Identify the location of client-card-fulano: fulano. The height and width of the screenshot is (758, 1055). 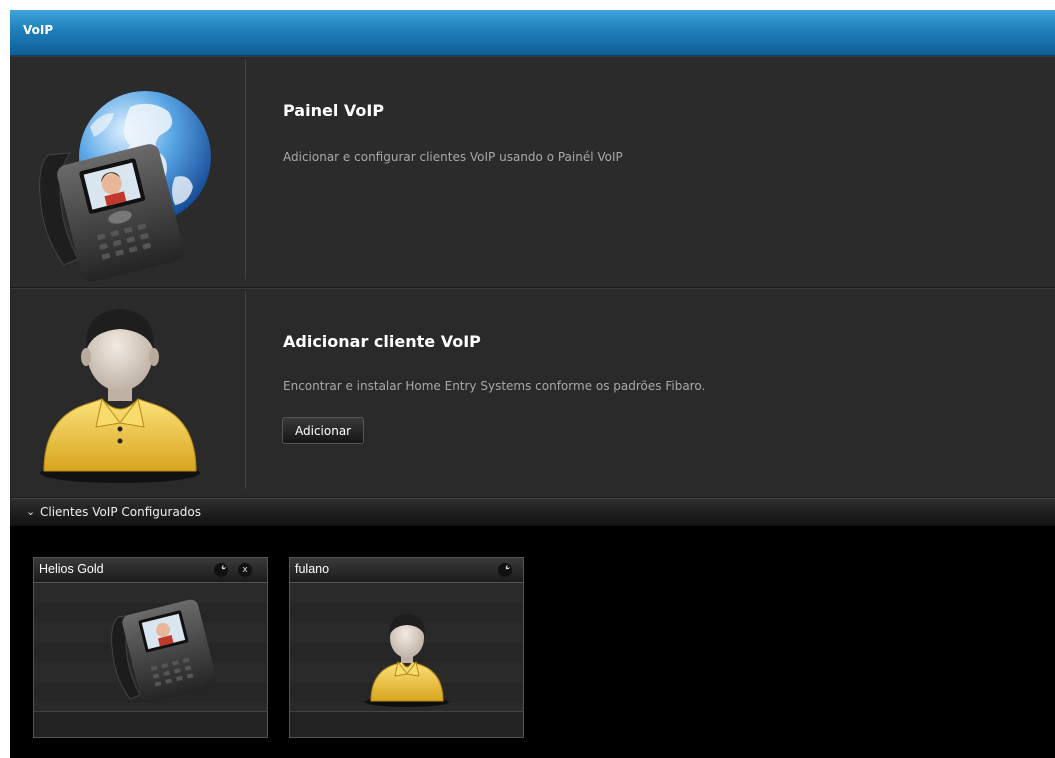
(406, 647).